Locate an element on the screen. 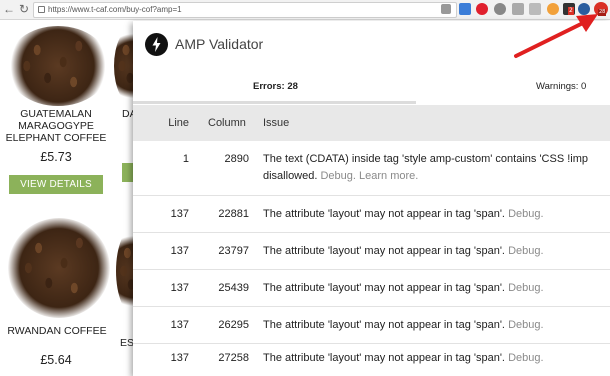 The width and height of the screenshot is (610, 376). arrow-icon is located at coordinates (556, 36).